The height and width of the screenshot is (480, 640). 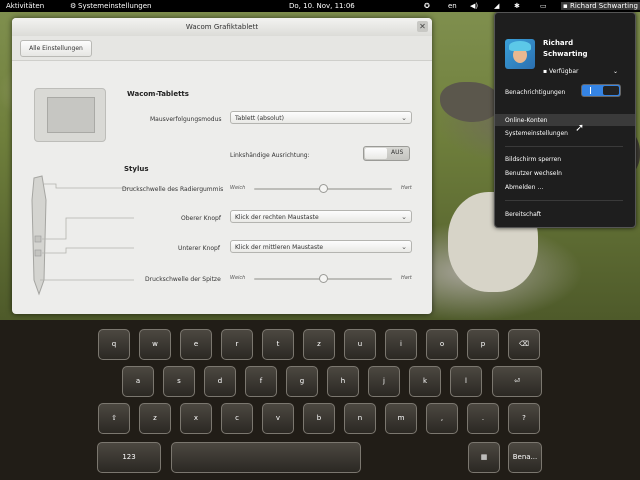 I want to click on key-u: u, so click(x=360, y=344).